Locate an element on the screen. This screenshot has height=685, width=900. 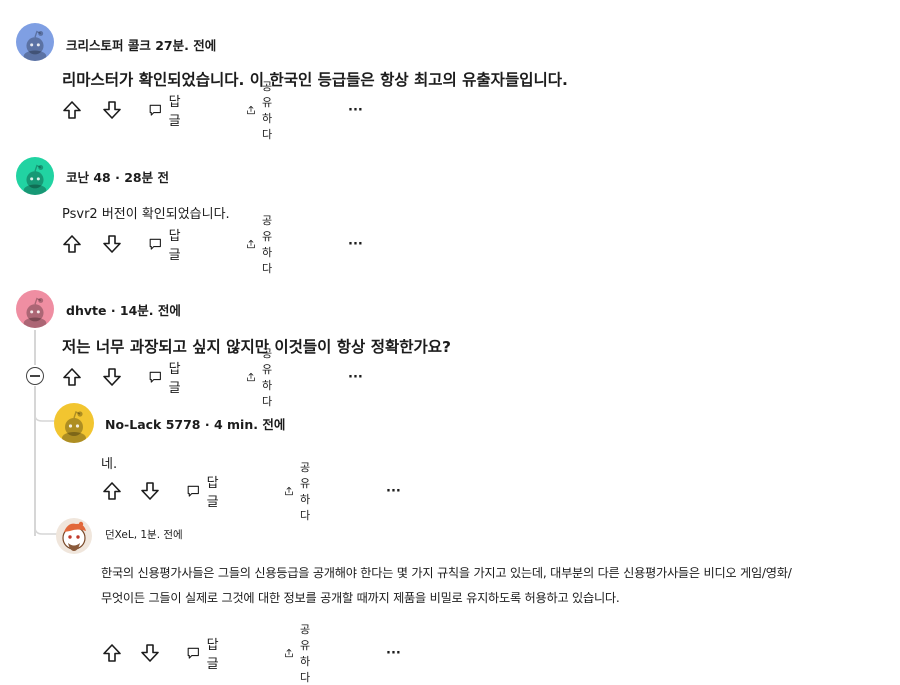
comment-author: No-Lack 5778 · 4 min. 전에 is located at coordinates (195, 423).